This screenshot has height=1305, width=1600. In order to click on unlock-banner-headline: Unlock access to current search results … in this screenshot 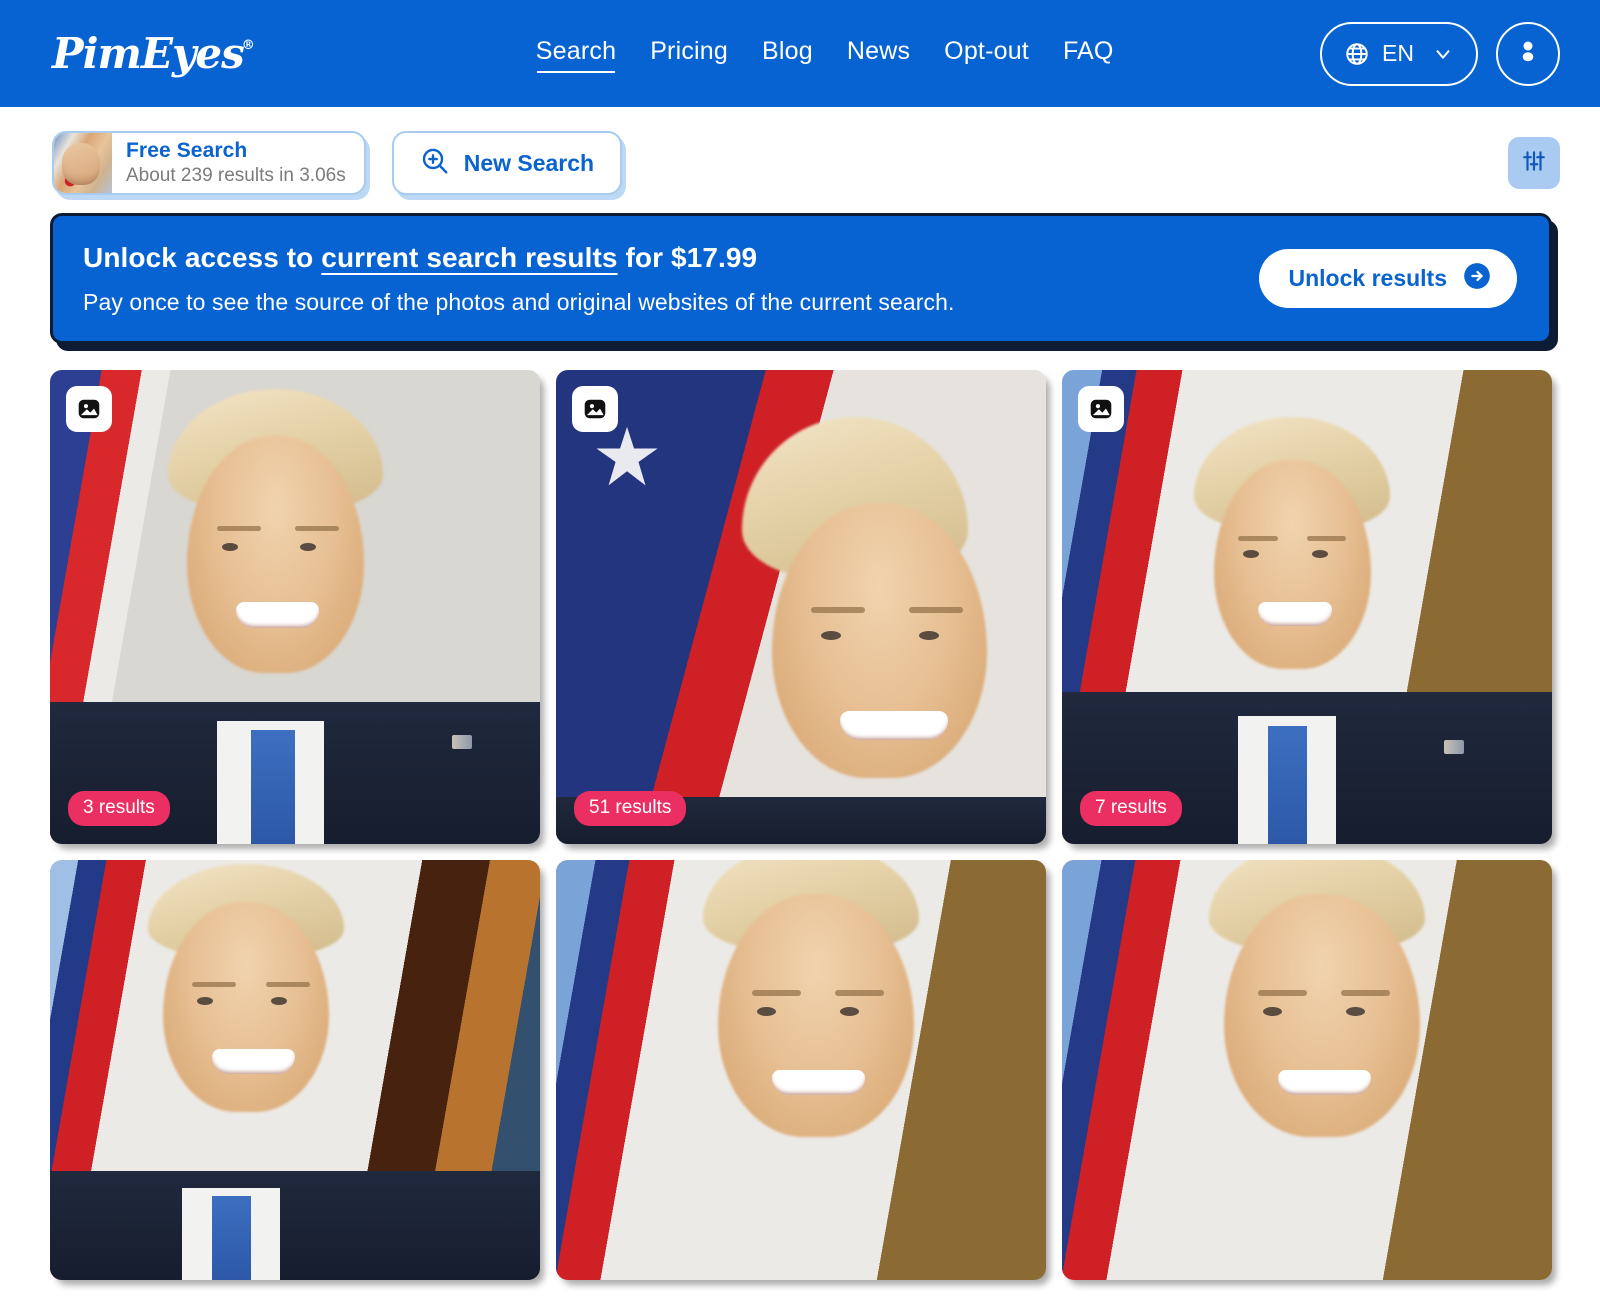, I will do `click(671, 258)`.